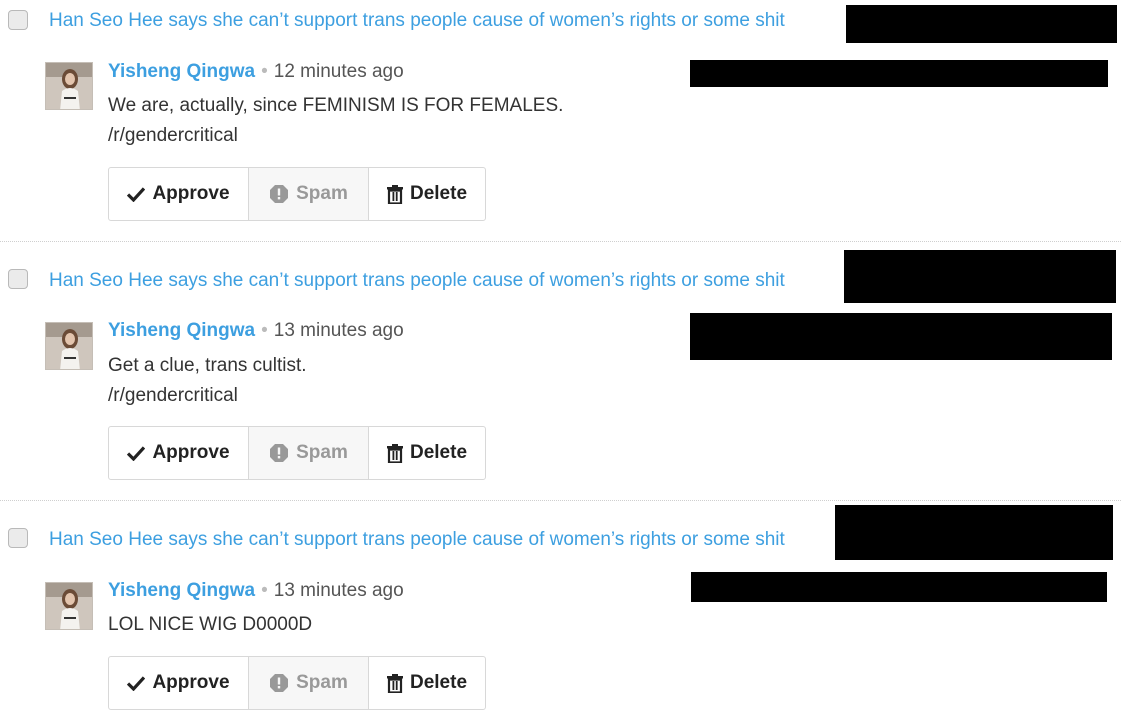 This screenshot has height=720, width=1121. I want to click on comment-timestamp: 12 minutes ago, so click(339, 71).